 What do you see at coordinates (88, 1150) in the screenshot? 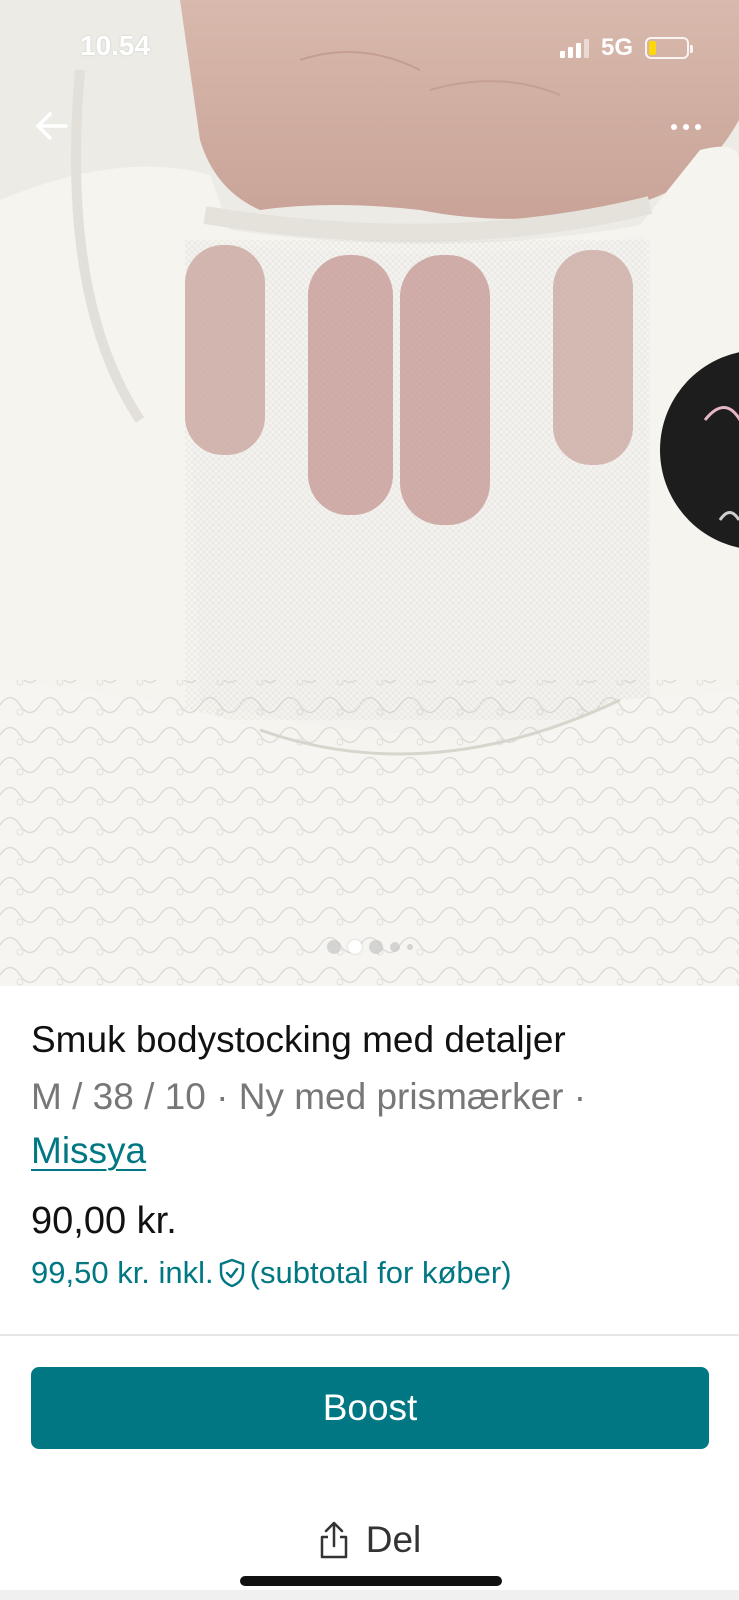
I see `brand-link: Missya` at bounding box center [88, 1150].